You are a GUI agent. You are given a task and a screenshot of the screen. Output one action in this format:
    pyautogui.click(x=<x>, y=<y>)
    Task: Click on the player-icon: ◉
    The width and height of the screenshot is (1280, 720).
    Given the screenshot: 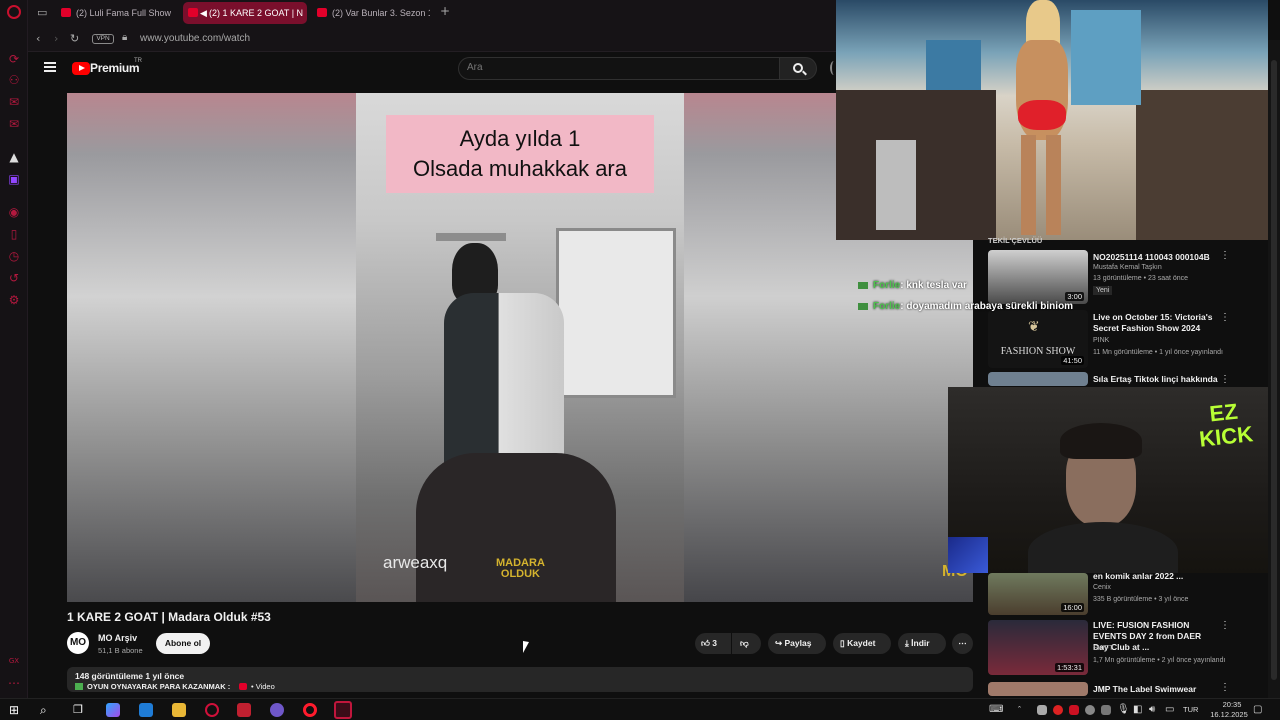 What is the action you would take?
    pyautogui.click(x=14, y=212)
    